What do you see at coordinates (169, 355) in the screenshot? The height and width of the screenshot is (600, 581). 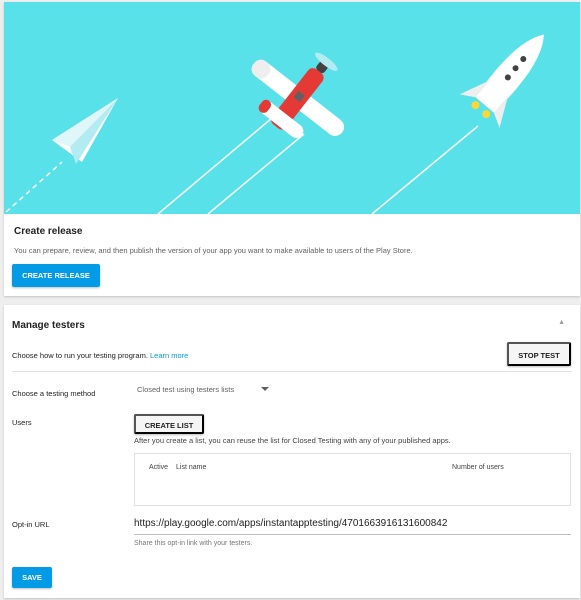 I see `learn-more-link: Learn more` at bounding box center [169, 355].